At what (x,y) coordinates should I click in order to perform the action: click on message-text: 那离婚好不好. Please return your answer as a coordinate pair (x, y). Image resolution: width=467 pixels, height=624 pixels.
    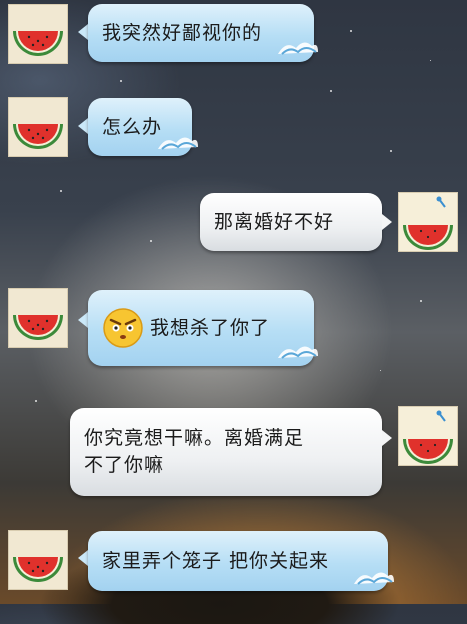
    Looking at the image, I should click on (274, 221).